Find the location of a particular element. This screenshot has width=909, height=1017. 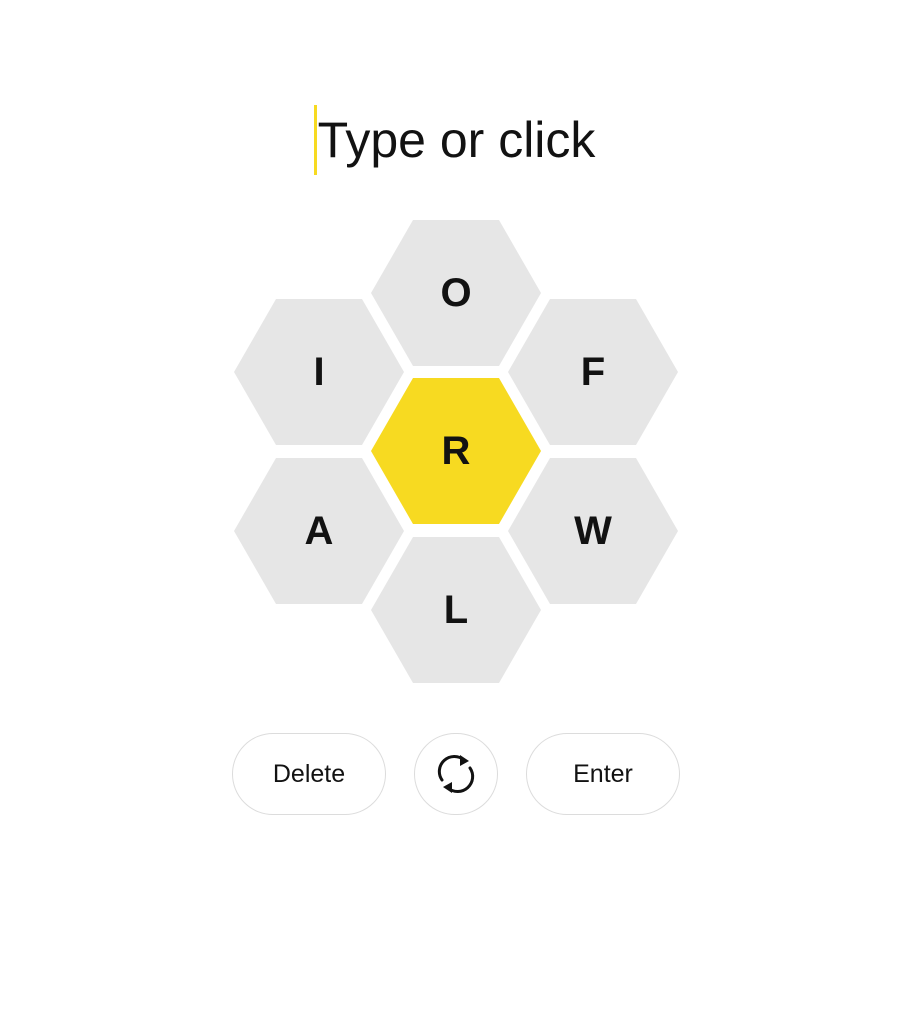

delete-button: Delete is located at coordinates (309, 774).